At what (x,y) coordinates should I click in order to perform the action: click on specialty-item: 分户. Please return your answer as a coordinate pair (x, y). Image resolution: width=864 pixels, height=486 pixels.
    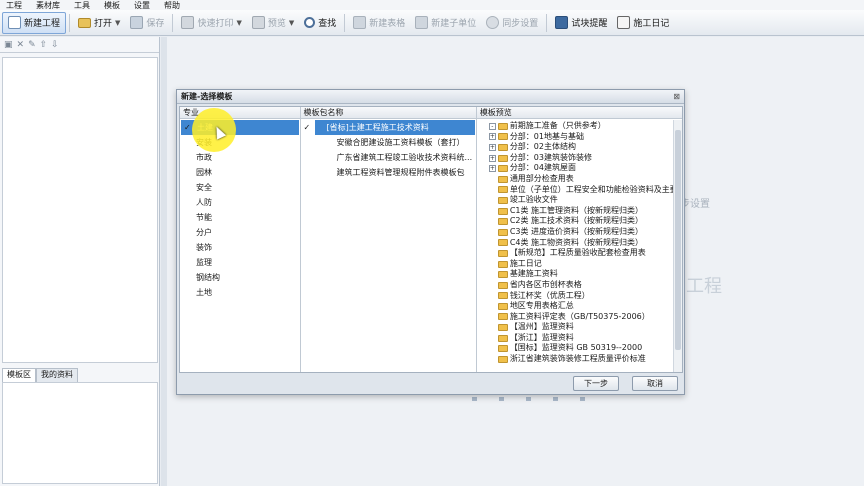
    Looking at the image, I should click on (240, 232).